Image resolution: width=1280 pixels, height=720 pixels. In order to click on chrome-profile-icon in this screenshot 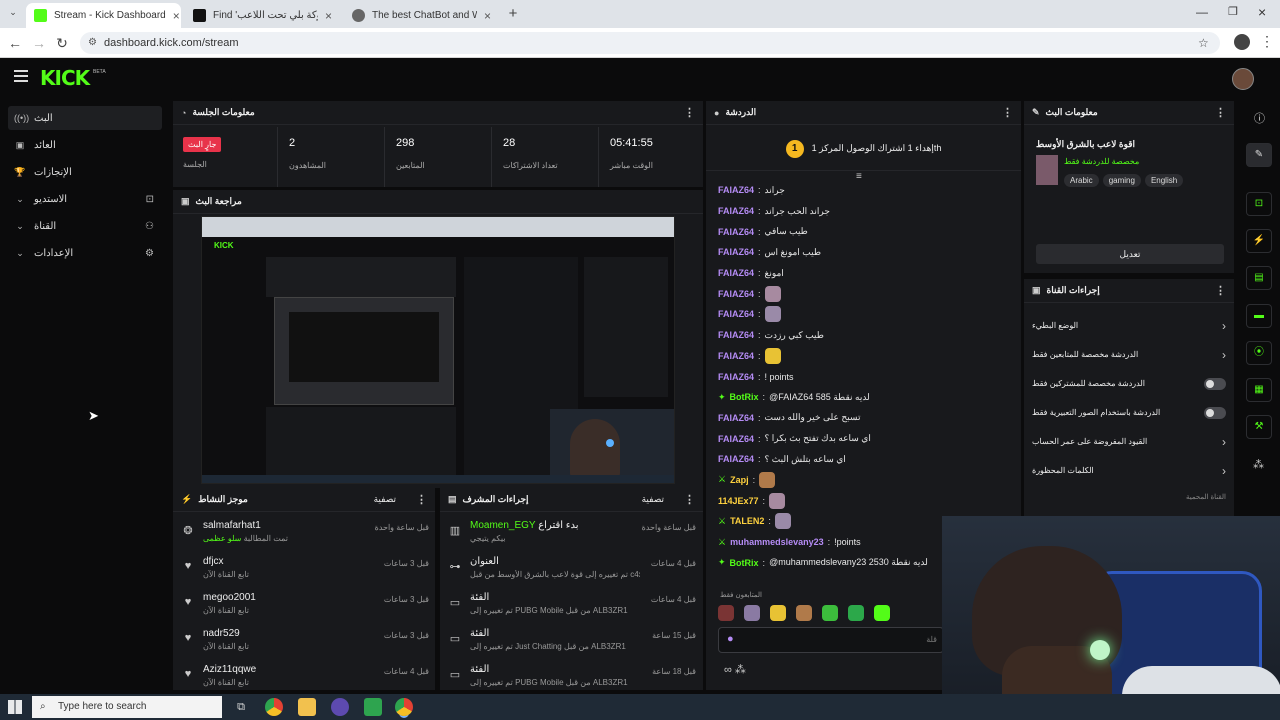, I will do `click(340, 707)`.